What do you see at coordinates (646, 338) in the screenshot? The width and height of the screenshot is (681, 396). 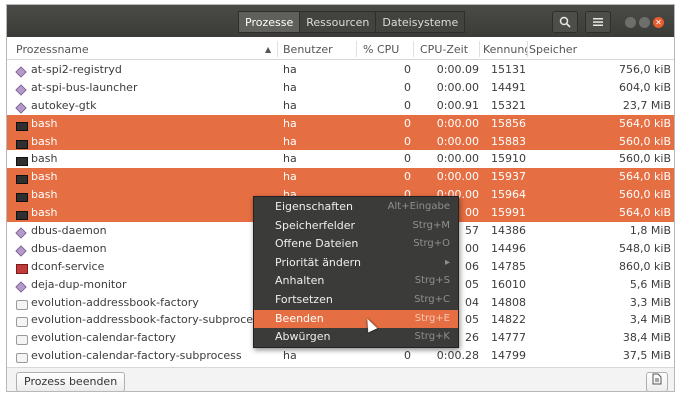 I see `process-memory: 38,4 MiB` at bounding box center [646, 338].